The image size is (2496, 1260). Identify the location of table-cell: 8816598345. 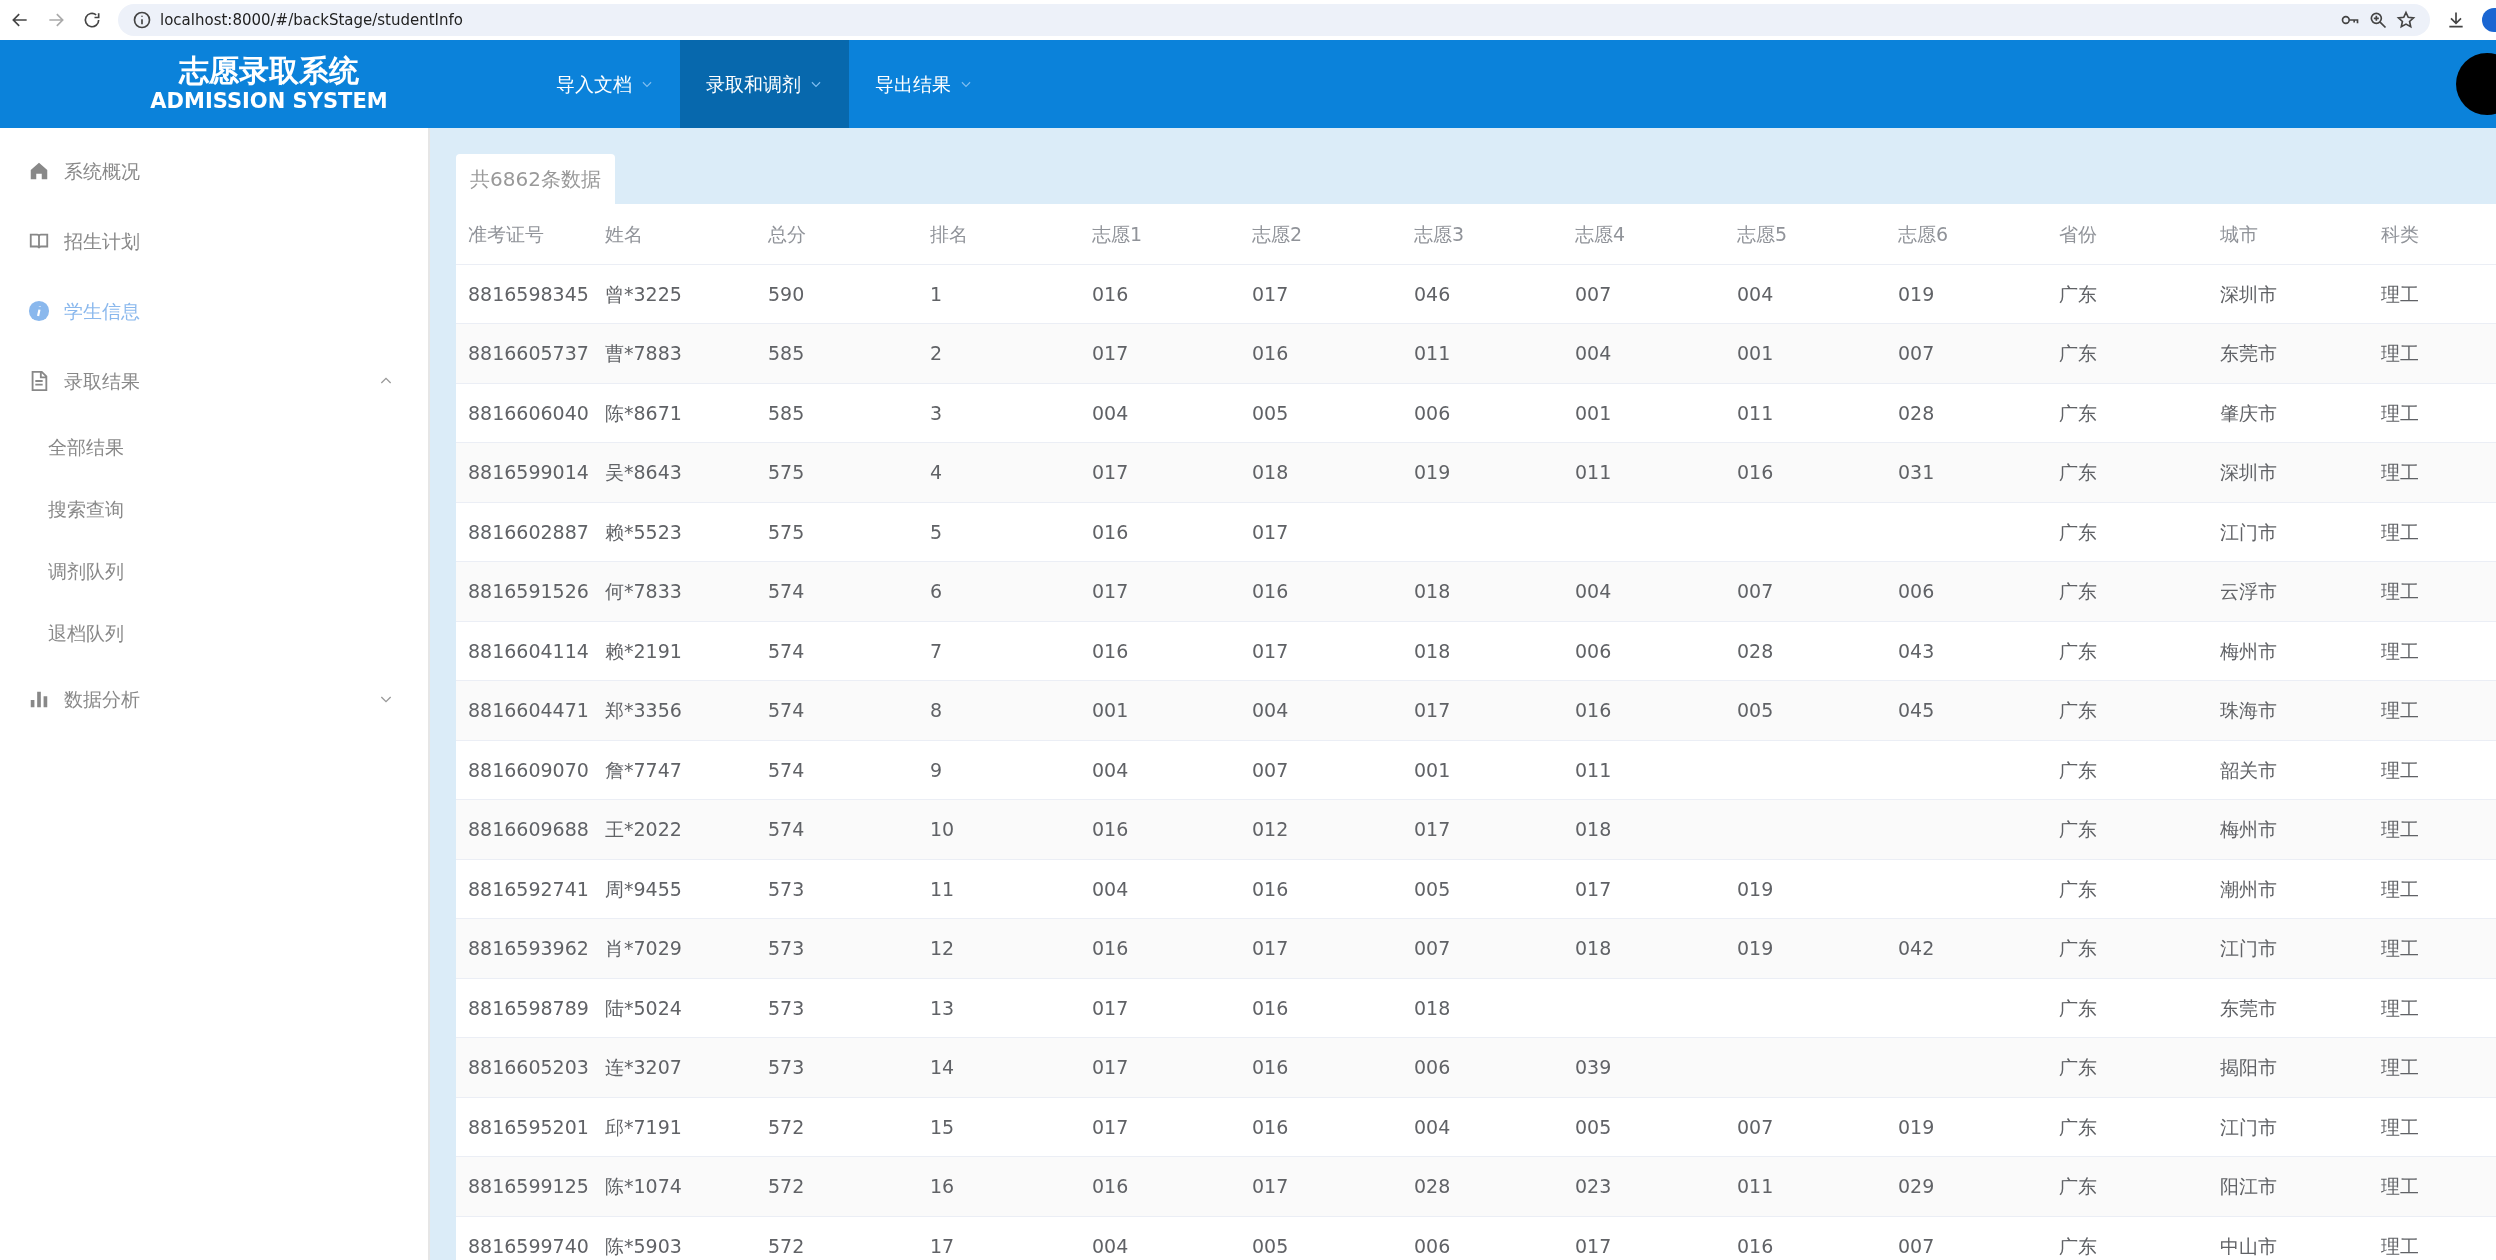
(524, 294).